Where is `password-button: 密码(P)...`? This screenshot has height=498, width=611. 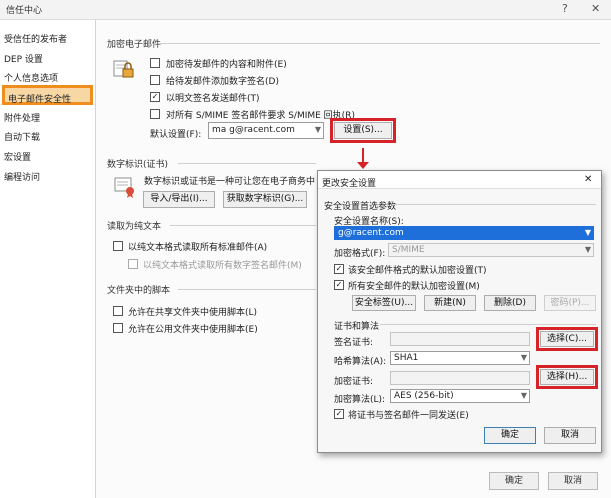
password-button: 密码(P)... is located at coordinates (570, 303).